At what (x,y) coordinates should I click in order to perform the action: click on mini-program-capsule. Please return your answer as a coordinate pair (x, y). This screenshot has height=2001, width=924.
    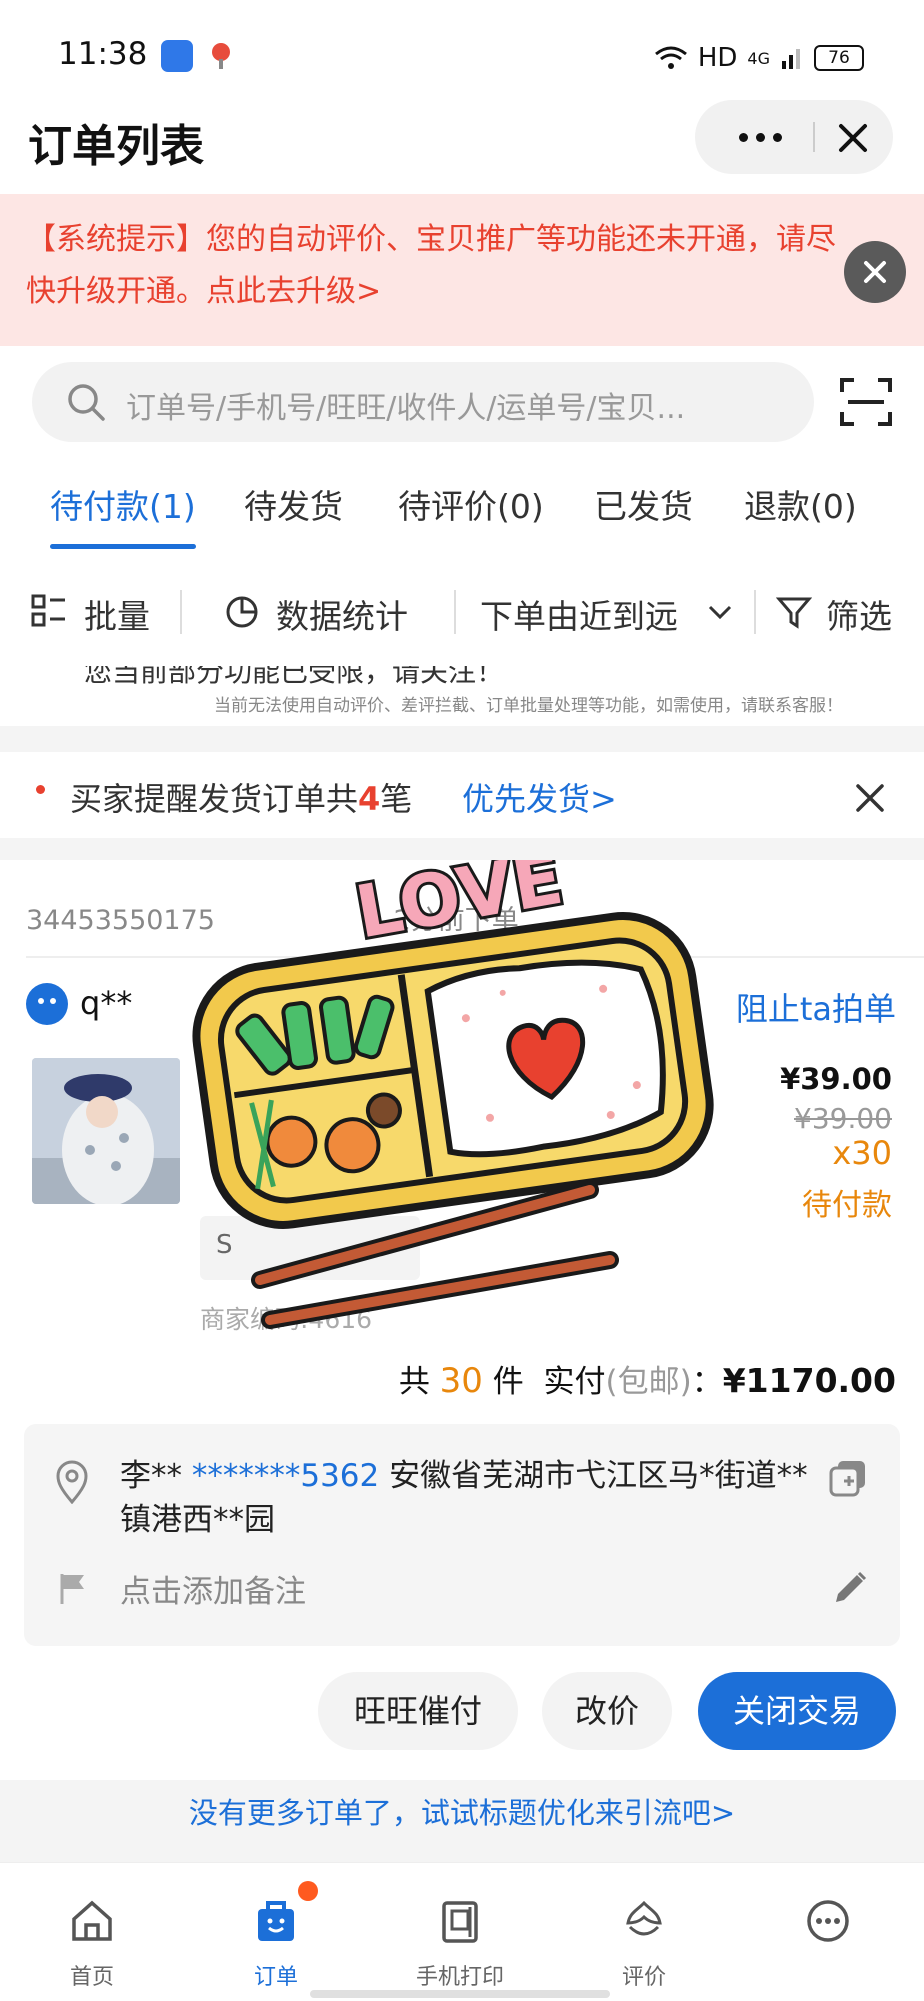
    Looking at the image, I should click on (794, 137).